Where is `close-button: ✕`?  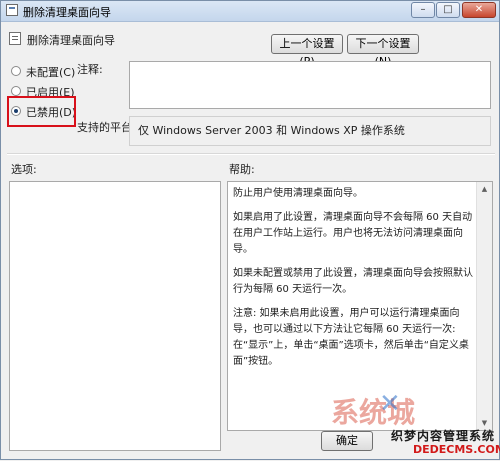
close-button: ✕ is located at coordinates (479, 10).